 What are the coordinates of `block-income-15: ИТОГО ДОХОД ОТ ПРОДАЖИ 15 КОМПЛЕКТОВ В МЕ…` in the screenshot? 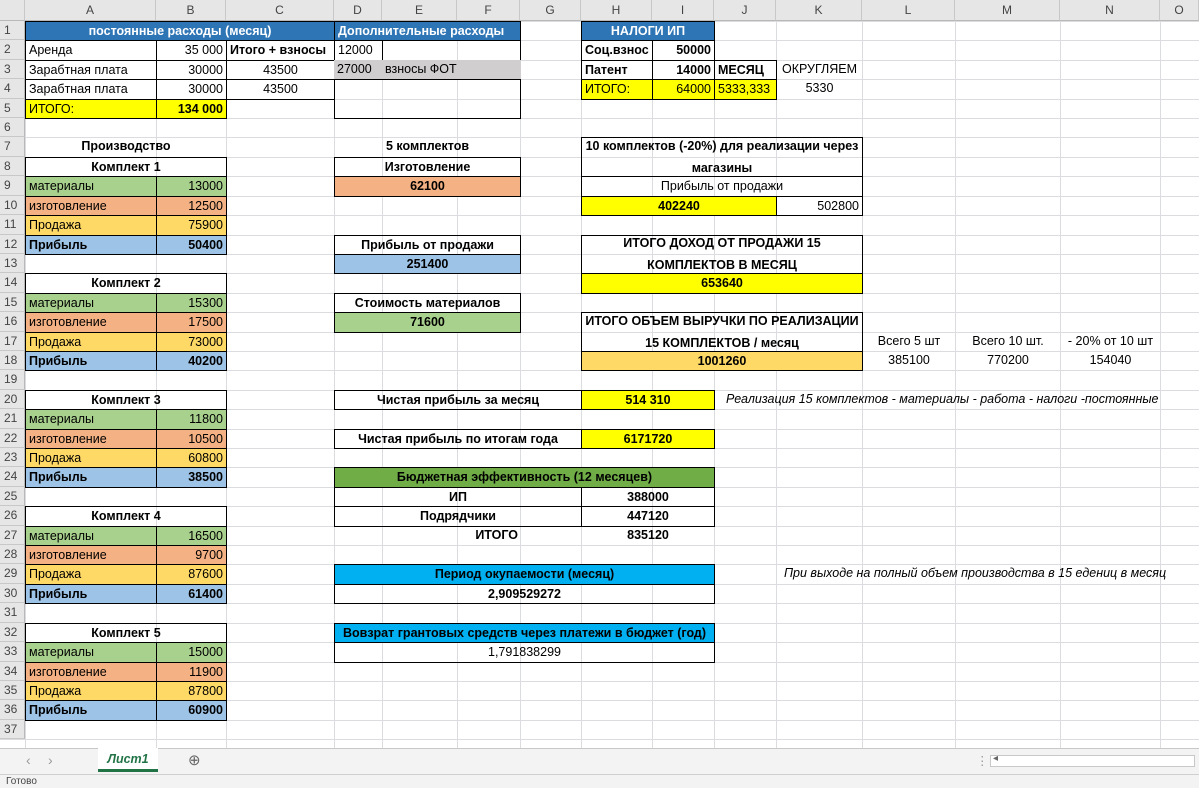 It's located at (722, 254).